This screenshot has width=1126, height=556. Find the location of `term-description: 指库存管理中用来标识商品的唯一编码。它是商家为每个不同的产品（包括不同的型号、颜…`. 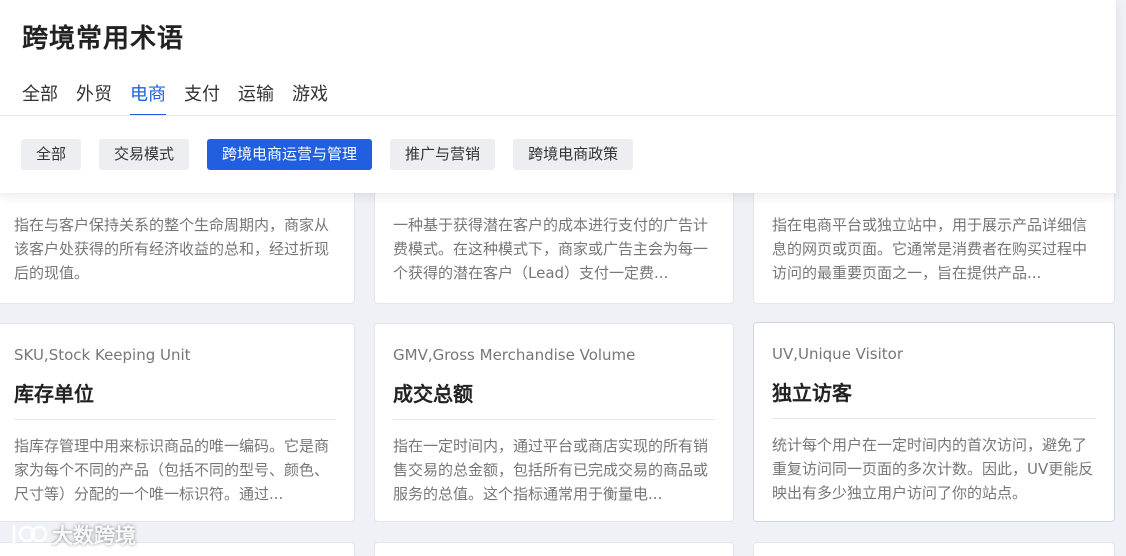

term-description: 指库存管理中用来标识商品的唯一编码。它是商家为每个不同的产品（包括不同的型号、颜… is located at coordinates (172, 470).